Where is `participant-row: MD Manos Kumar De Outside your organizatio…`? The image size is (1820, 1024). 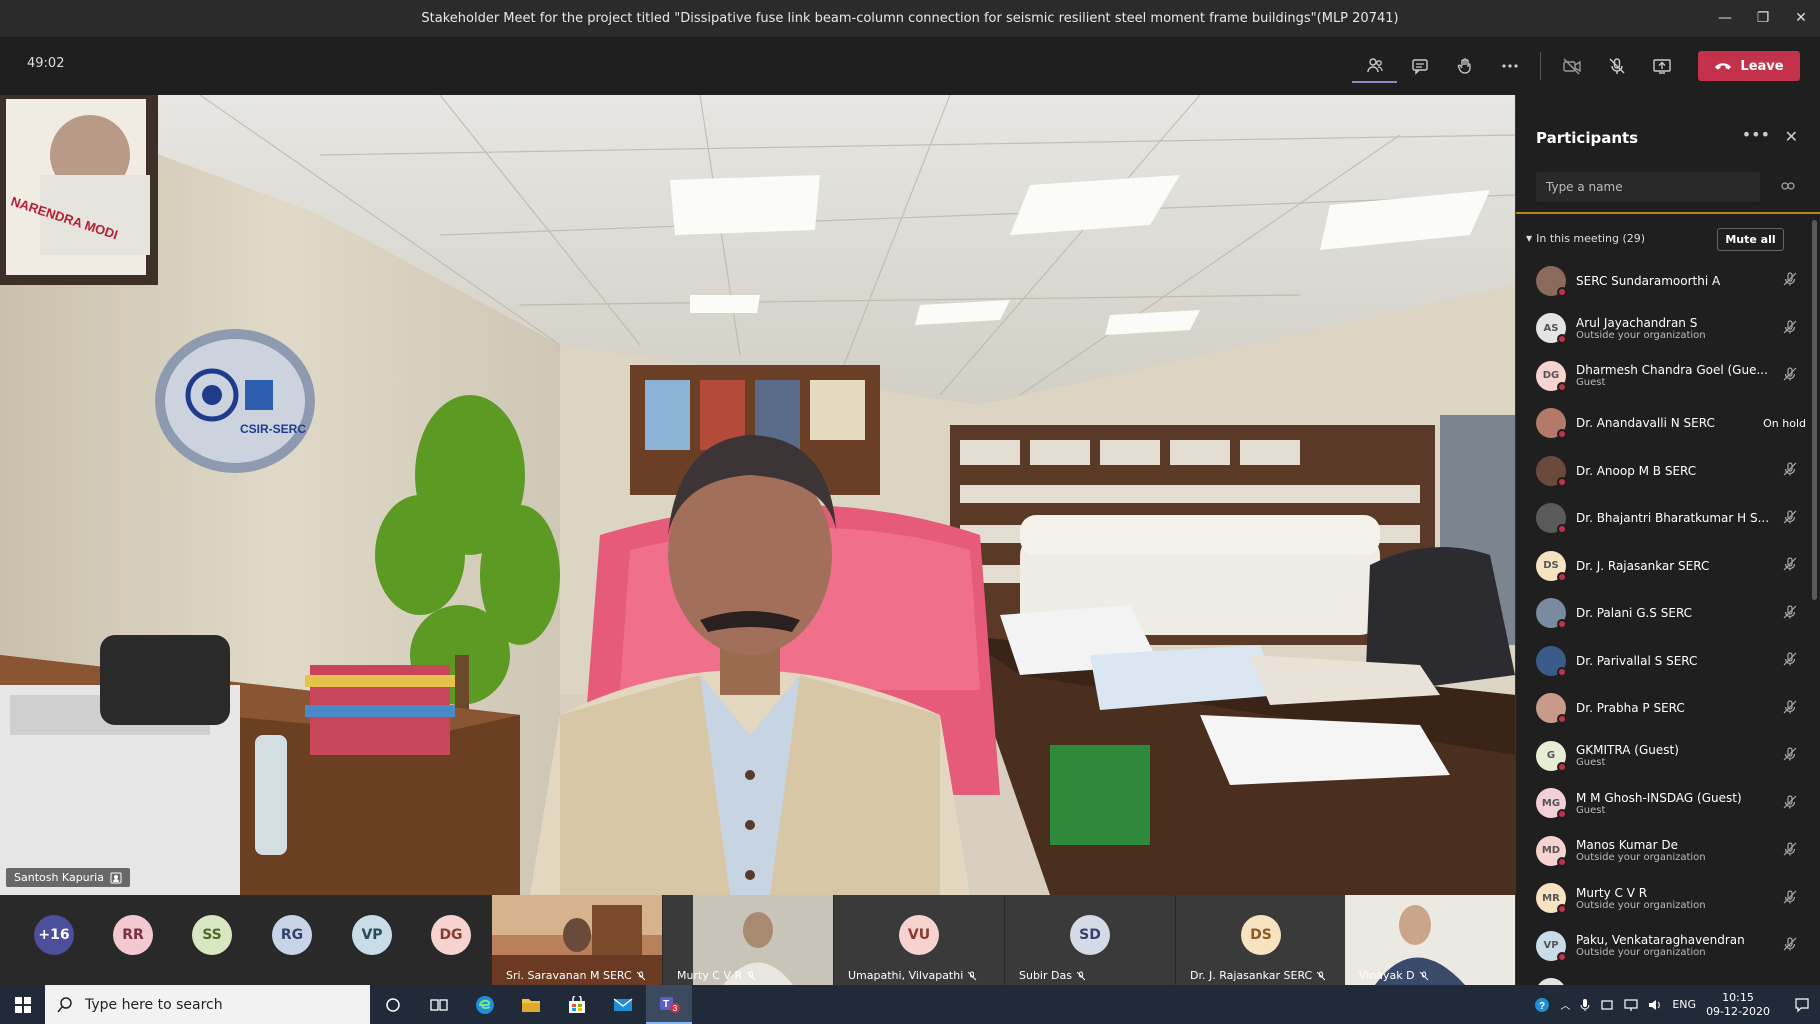 participant-row: MD Manos Kumar De Outside your organizatio… is located at coordinates (1661, 851).